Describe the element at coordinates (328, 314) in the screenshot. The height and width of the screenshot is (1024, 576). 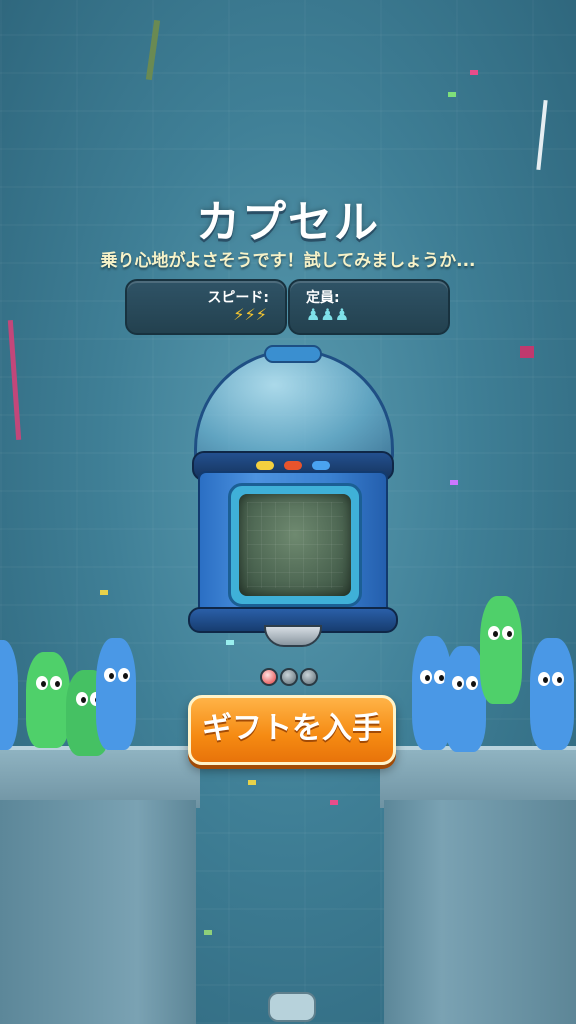
I see `capacity-people-icon: ♟♟♟` at that location.